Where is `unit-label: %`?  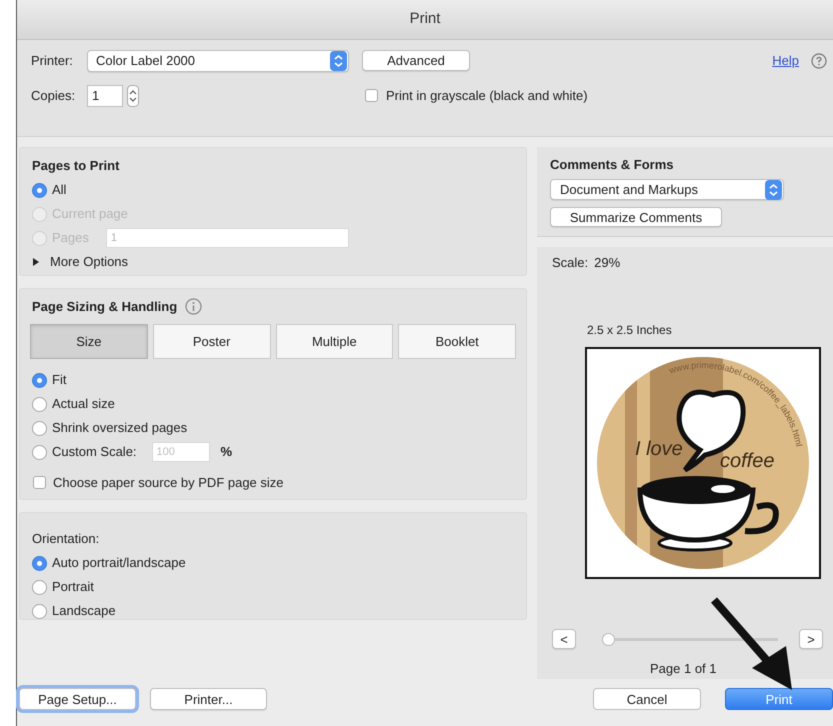
unit-label: % is located at coordinates (226, 452).